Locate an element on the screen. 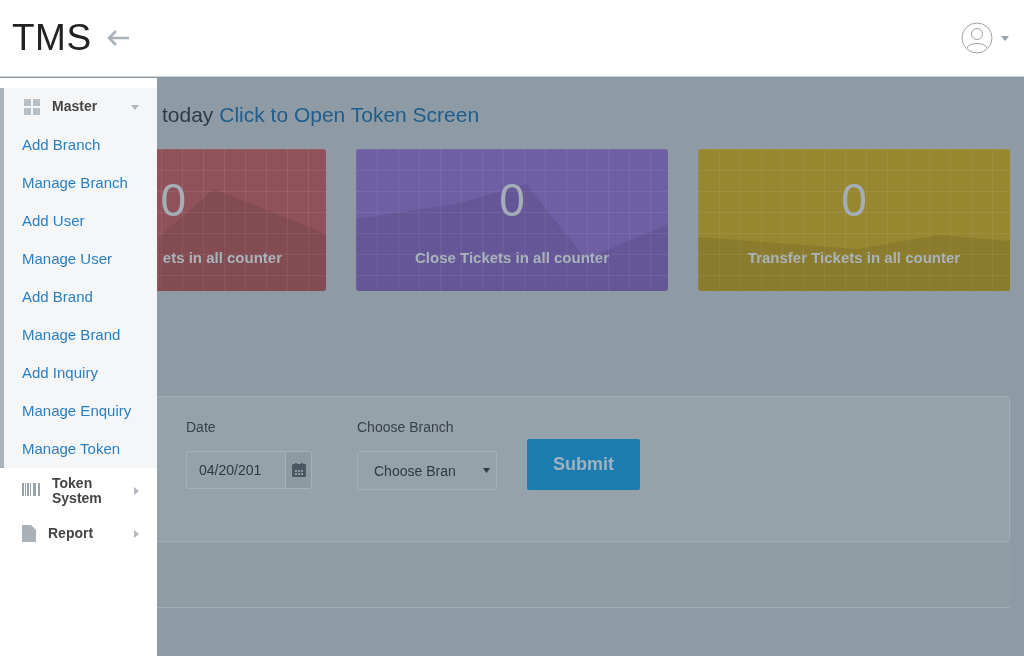 The height and width of the screenshot is (656, 1024). submenu-item: Add Branch is located at coordinates (80, 145).